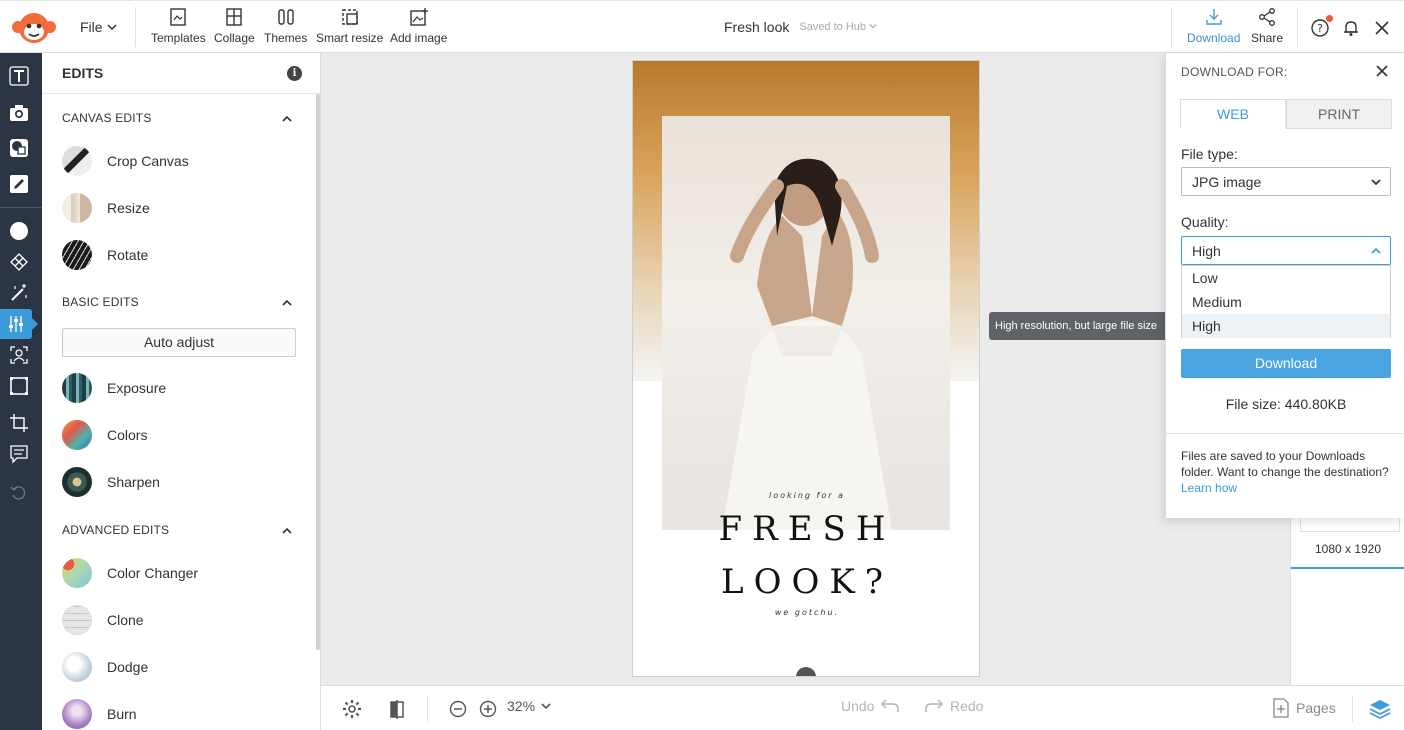 This screenshot has height=730, width=1404. Describe the element at coordinates (807, 344) in the screenshot. I see `woman-in-white-dress-image` at that location.